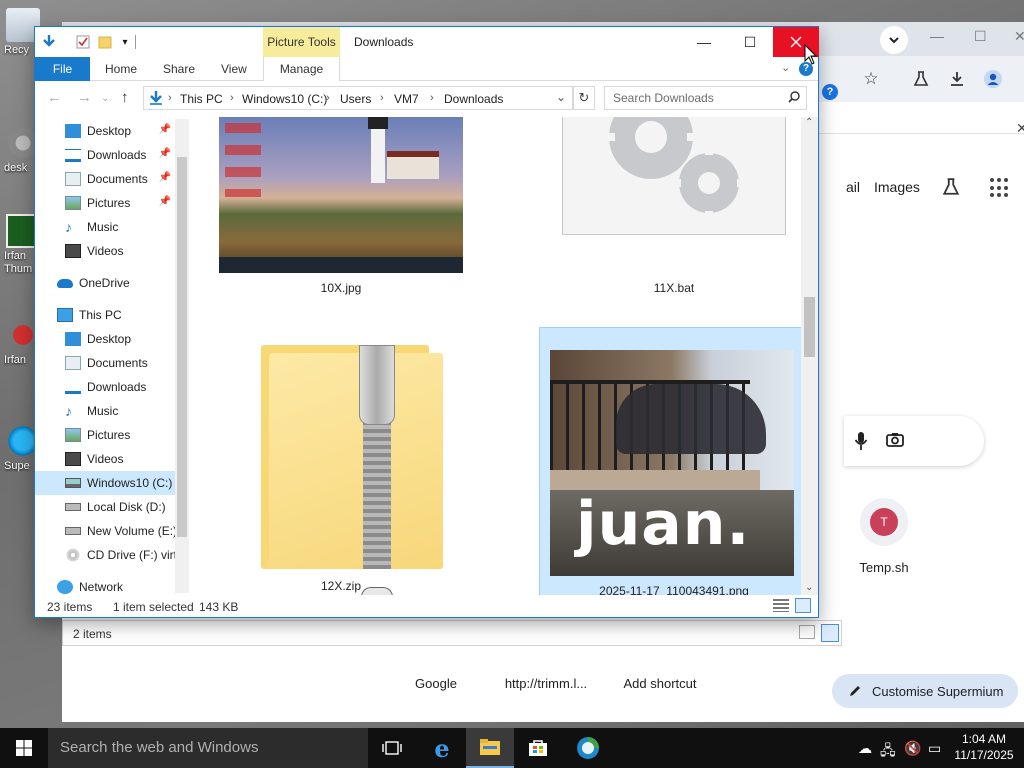 This screenshot has width=1024, height=768. I want to click on breadcrumb-users: Users, so click(355, 99).